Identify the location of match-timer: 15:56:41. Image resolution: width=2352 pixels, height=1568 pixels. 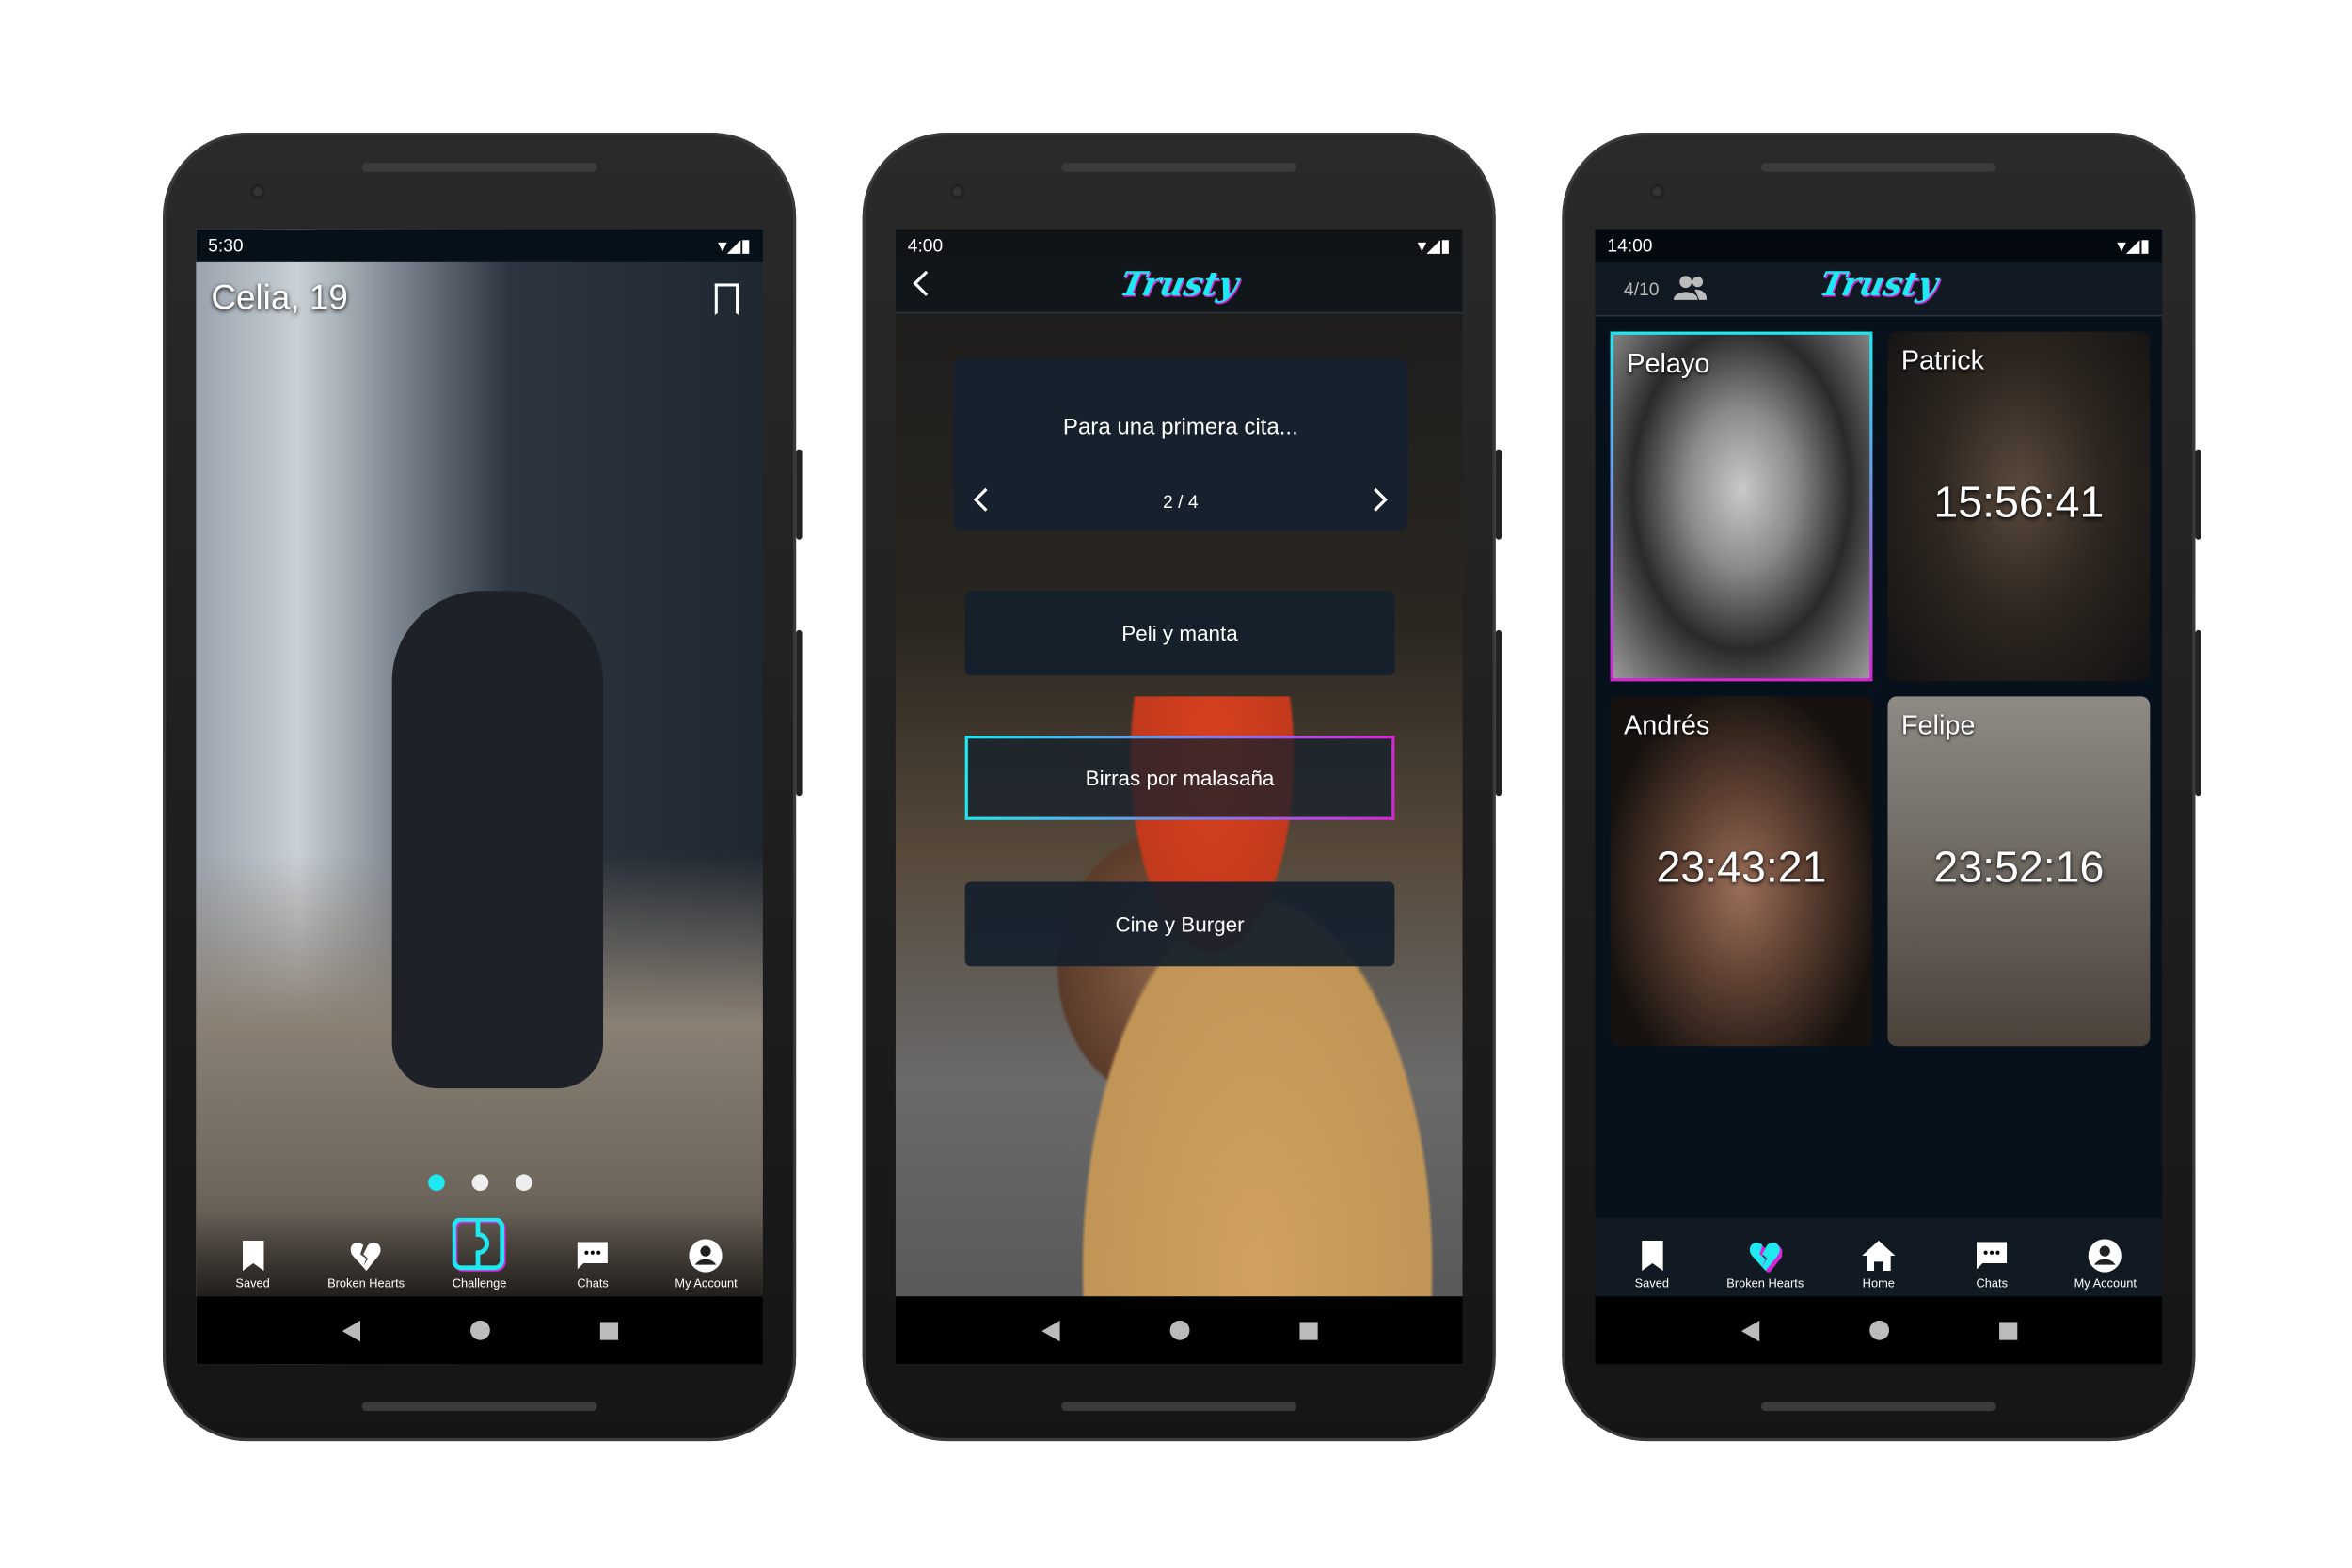
(2019, 503).